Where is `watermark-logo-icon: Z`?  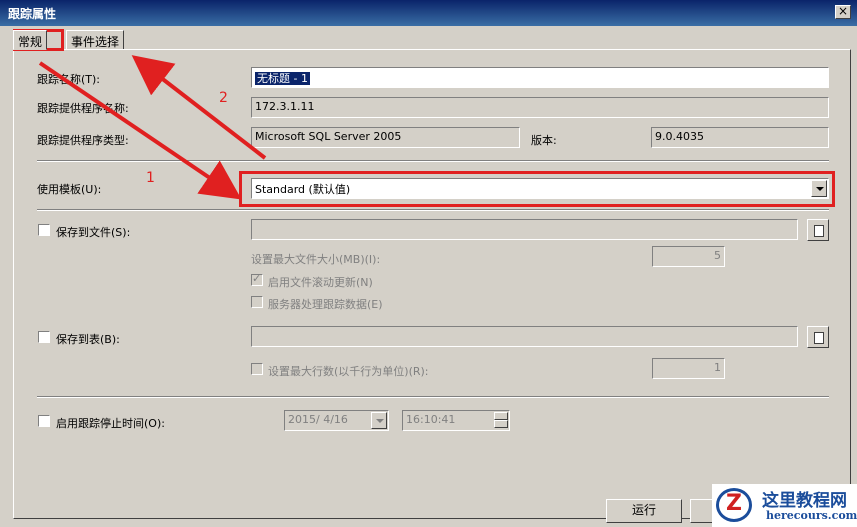 watermark-logo-icon: Z is located at coordinates (734, 505).